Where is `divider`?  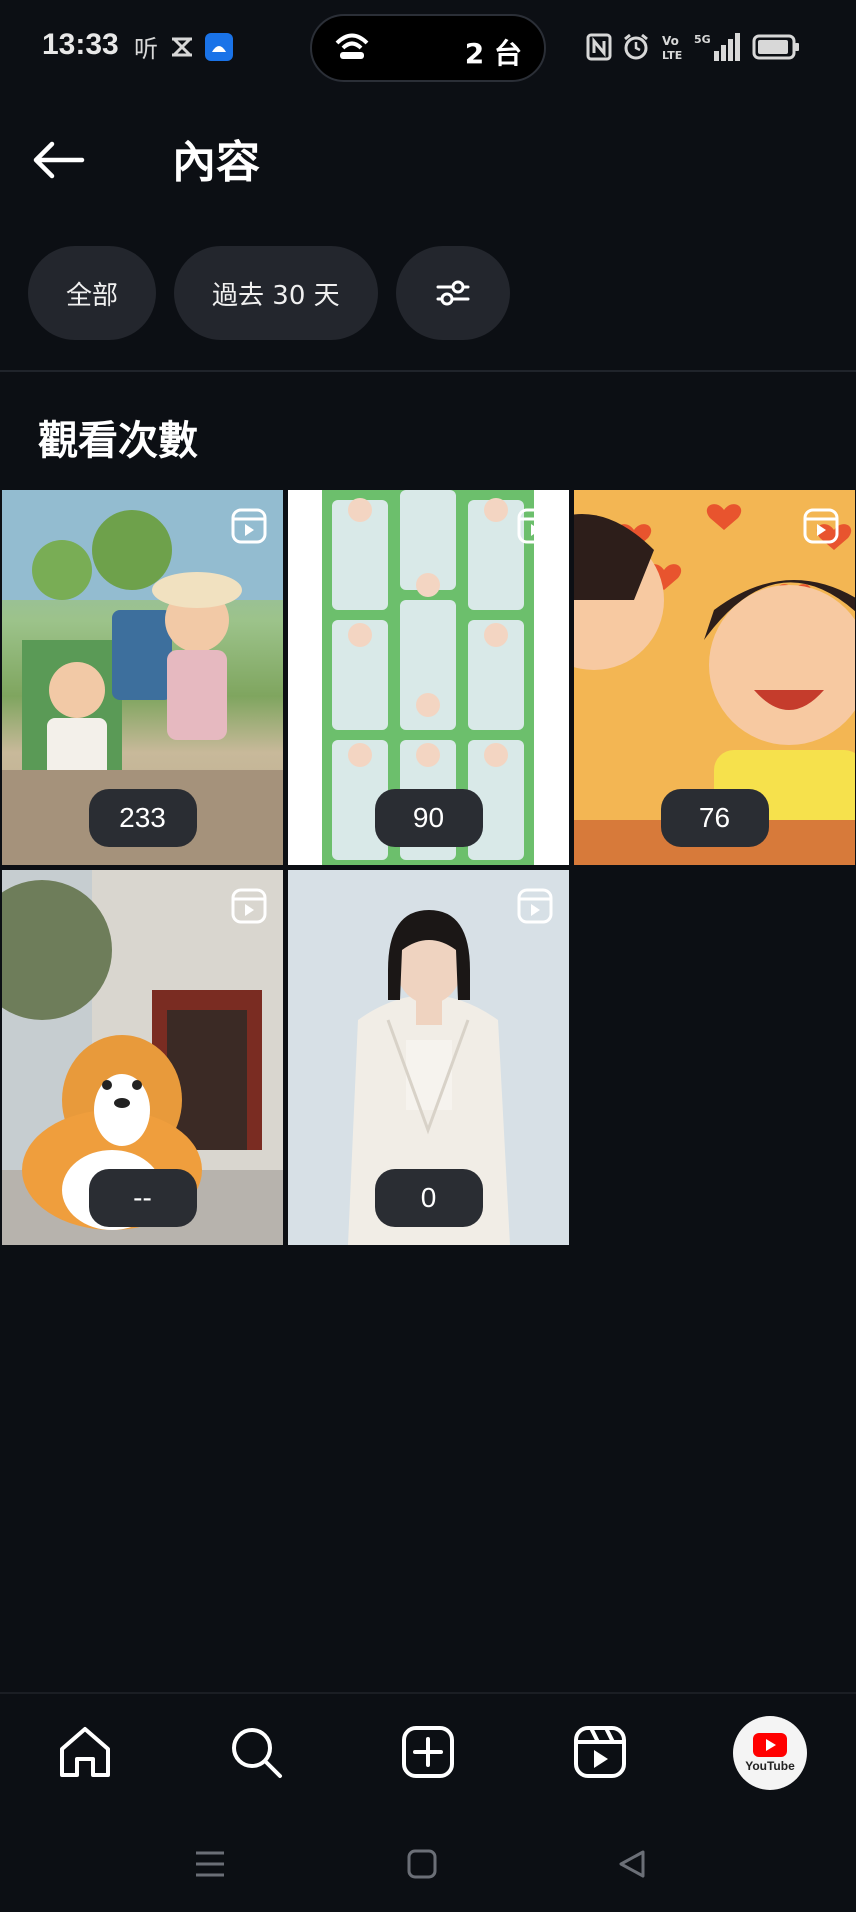 divider is located at coordinates (428, 371).